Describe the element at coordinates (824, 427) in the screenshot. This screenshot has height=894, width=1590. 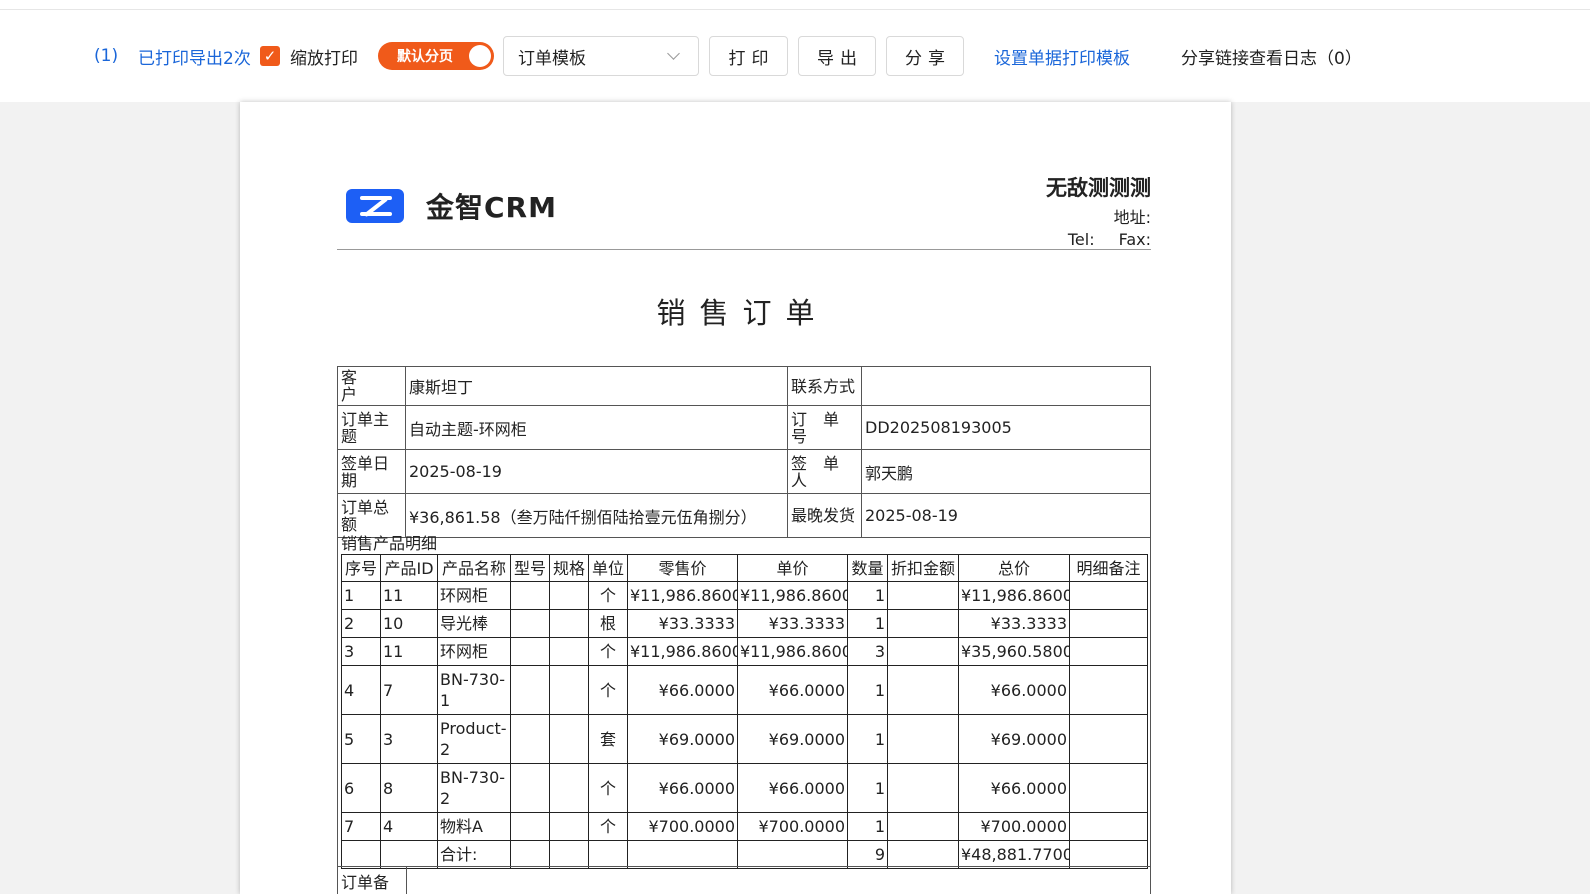
I see `order-no-label: 订 单 号` at that location.